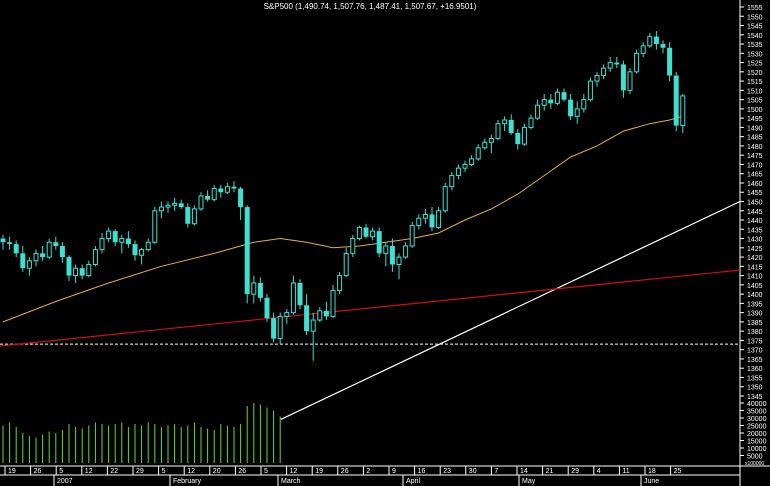 This screenshot has height=486, width=770. I want to click on price-tick-label: 1520, so click(755, 73).